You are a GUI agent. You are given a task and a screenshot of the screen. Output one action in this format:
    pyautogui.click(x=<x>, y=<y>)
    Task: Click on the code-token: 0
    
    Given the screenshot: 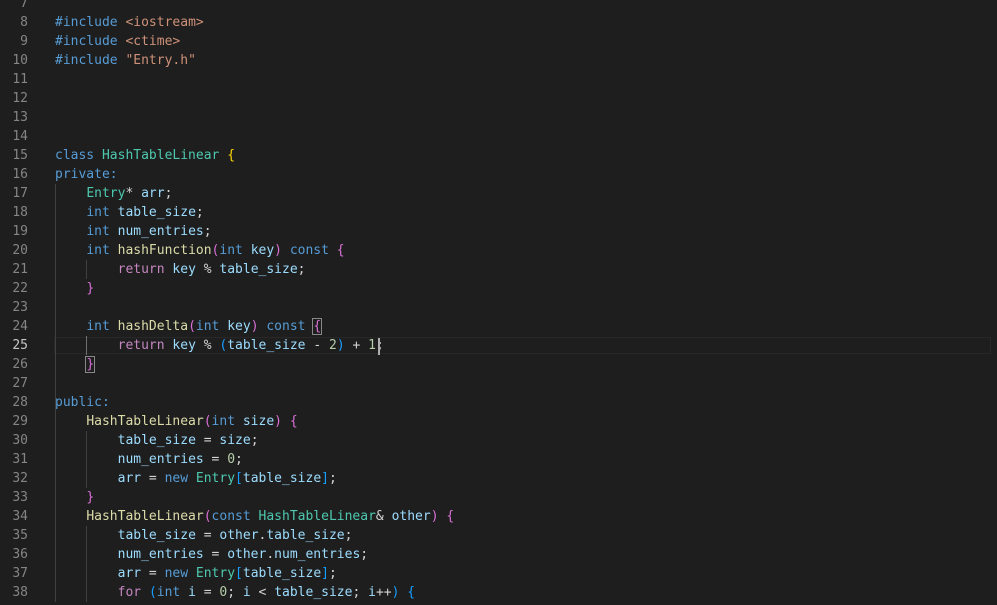 What is the action you would take?
    pyautogui.click(x=231, y=459)
    